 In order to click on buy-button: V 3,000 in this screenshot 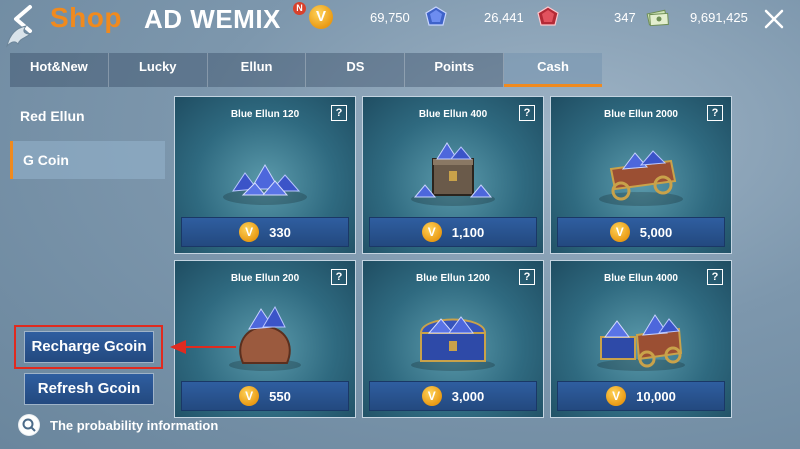, I will do `click(453, 396)`.